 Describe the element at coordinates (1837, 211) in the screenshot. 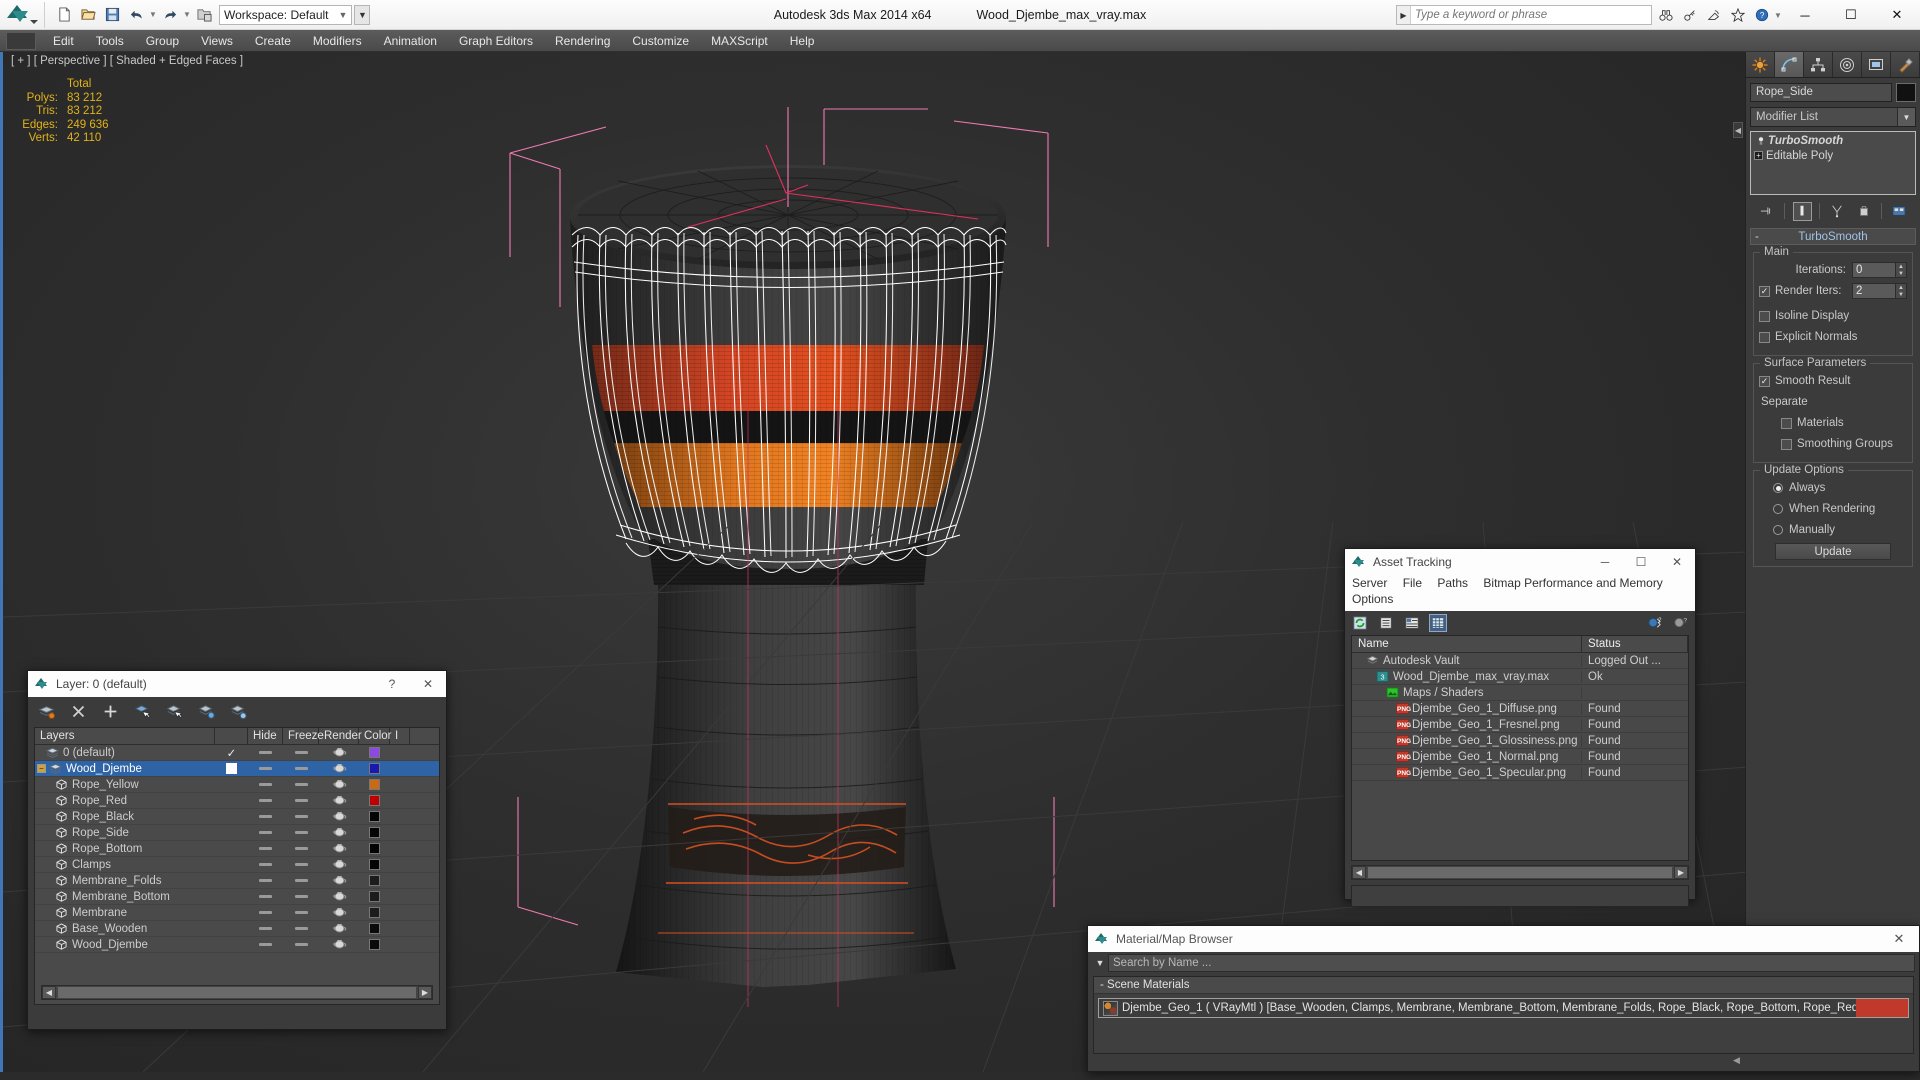

I see `make-unique-icon` at that location.